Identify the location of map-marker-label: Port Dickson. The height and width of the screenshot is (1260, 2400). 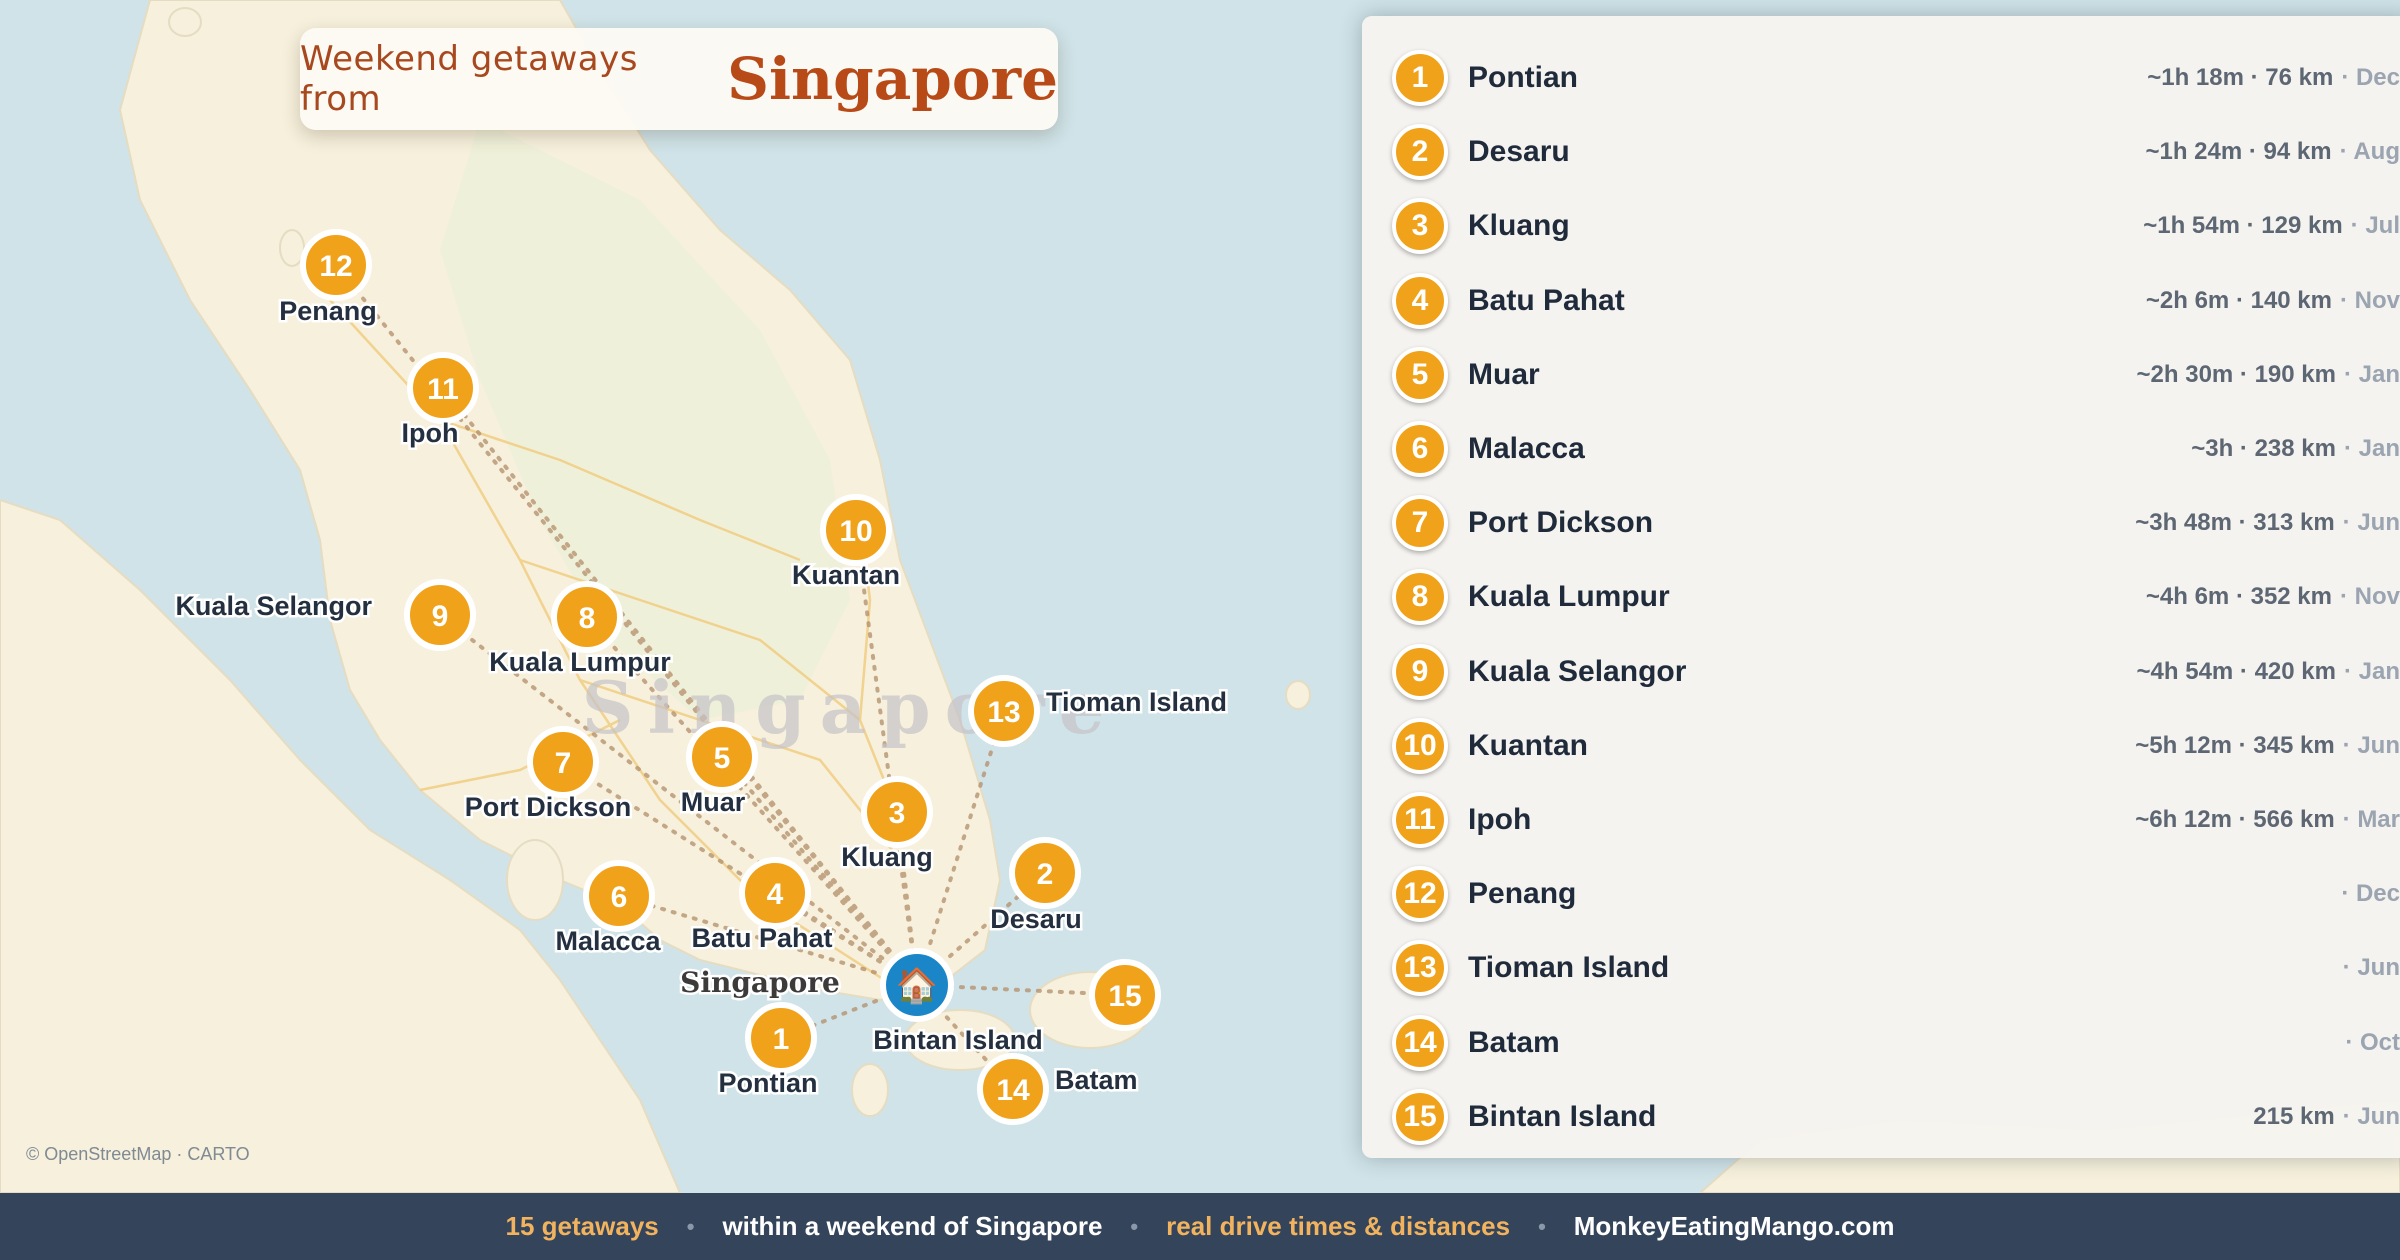
(548, 807).